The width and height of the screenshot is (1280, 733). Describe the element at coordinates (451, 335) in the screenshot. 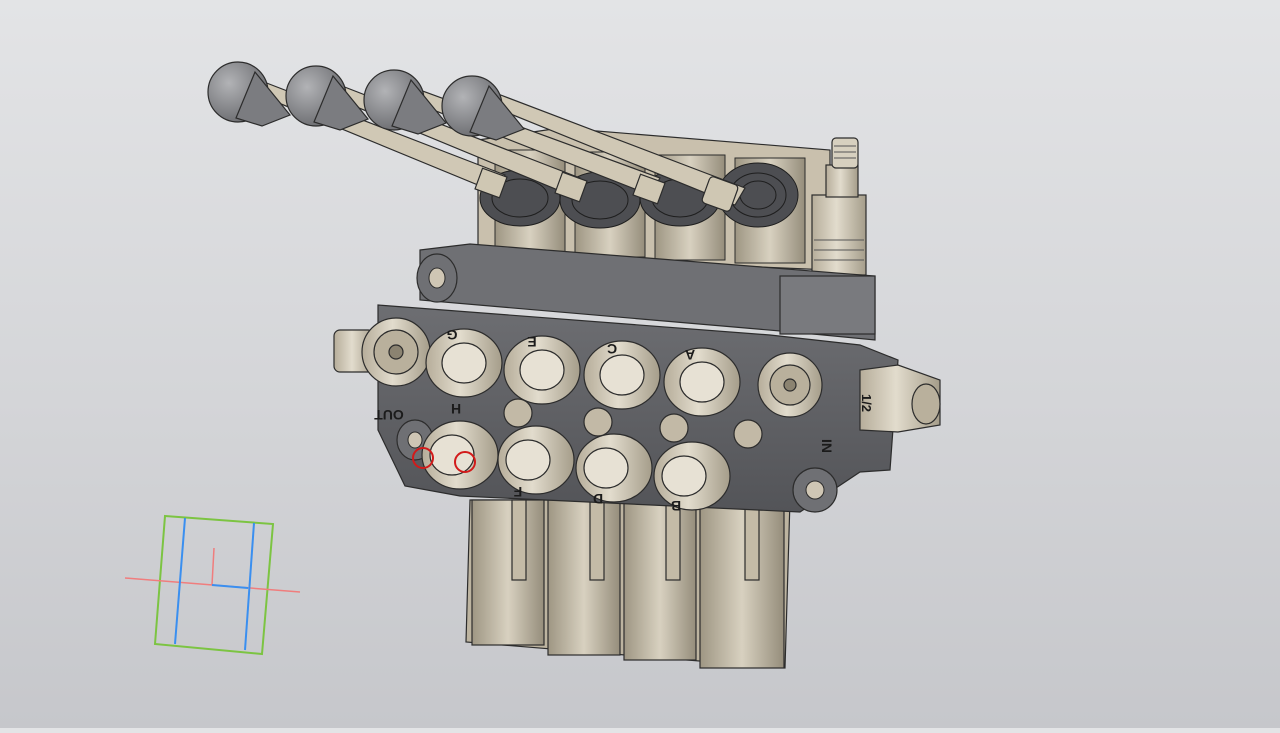

I see `label-g: G` at that location.